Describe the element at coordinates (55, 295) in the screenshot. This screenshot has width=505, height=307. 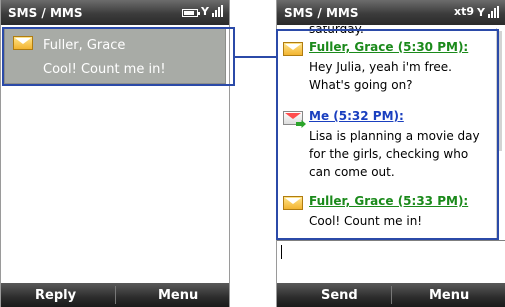
I see `reply-softkey: Reply` at that location.